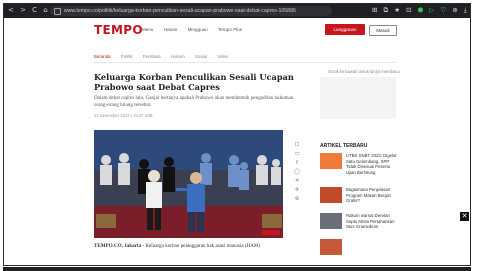 This screenshot has width=477, height=271. What do you see at coordinates (118, 246) in the screenshot?
I see `dateline: TEMPO.CO, Jakarta` at bounding box center [118, 246].